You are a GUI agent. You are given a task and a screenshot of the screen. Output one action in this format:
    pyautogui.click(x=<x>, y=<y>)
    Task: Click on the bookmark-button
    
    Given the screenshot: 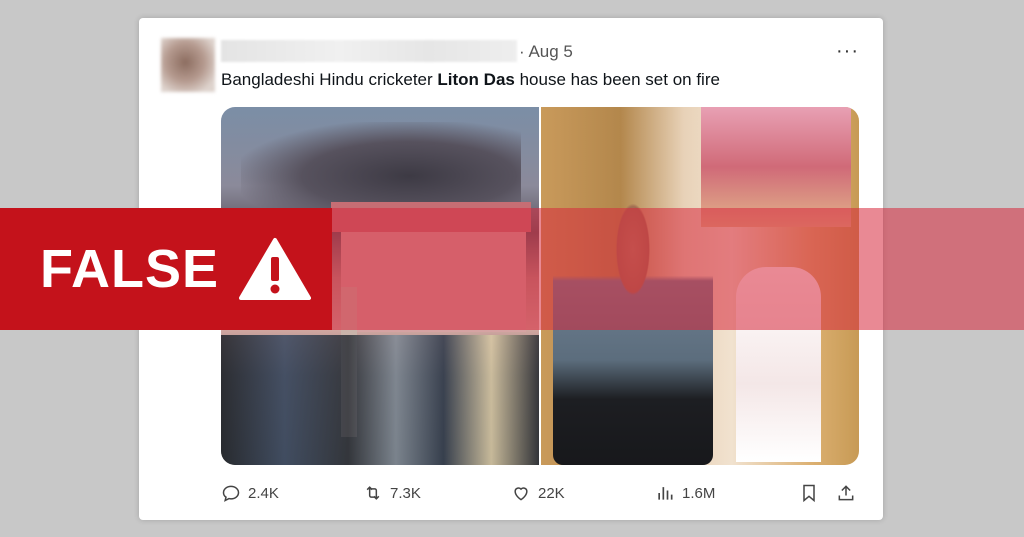 What is the action you would take?
    pyautogui.click(x=809, y=493)
    